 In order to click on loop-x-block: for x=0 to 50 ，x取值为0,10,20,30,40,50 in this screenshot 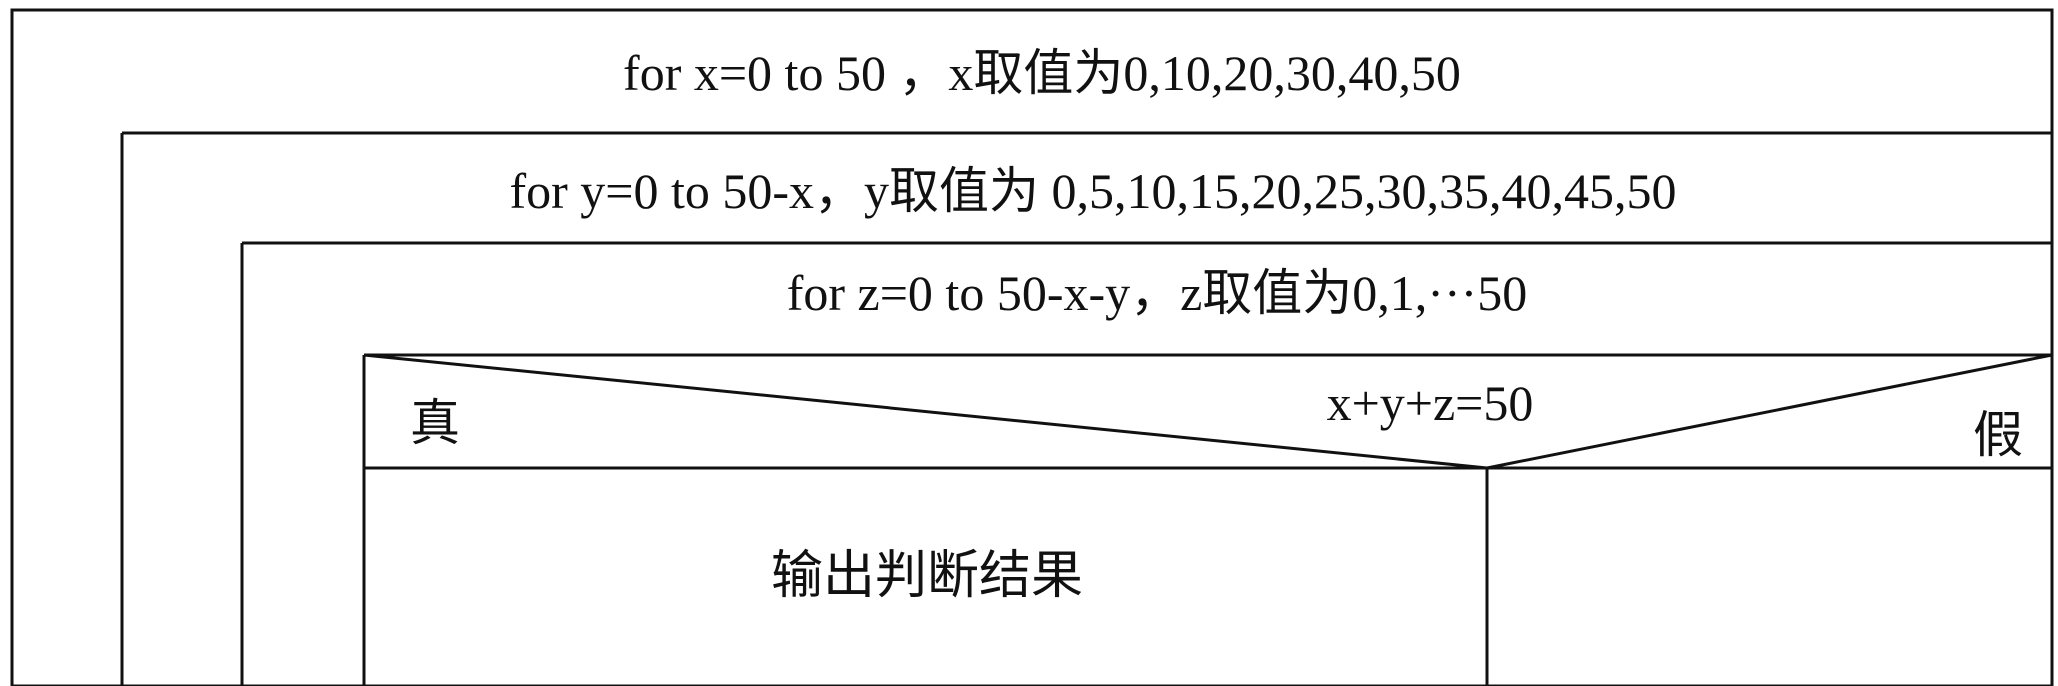, I will do `click(1042, 73)`.